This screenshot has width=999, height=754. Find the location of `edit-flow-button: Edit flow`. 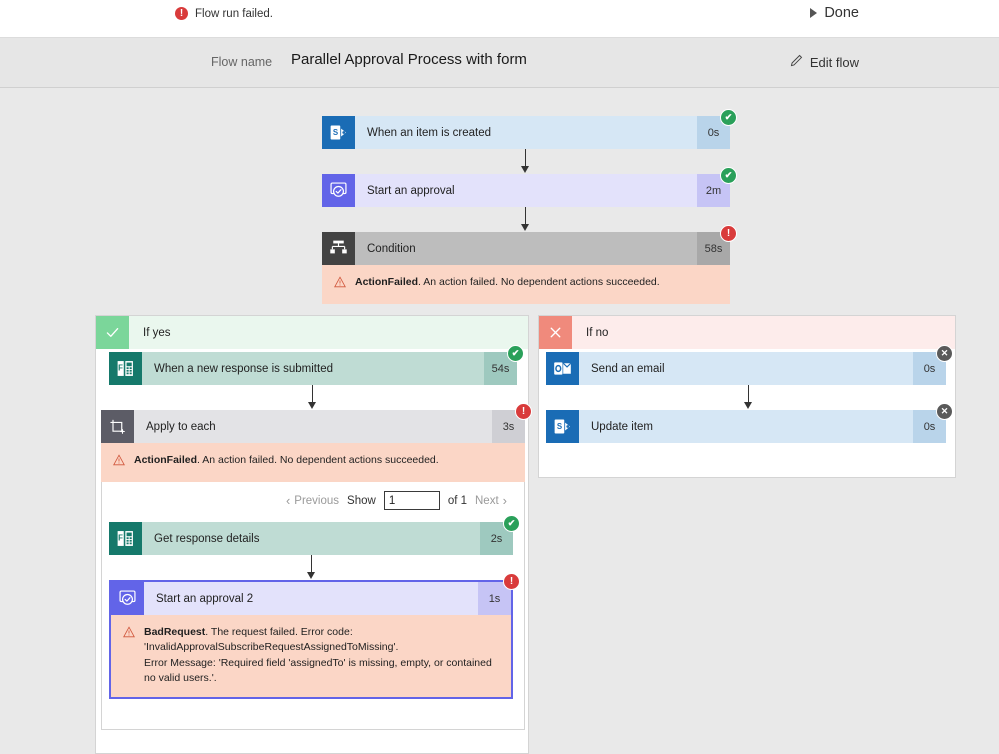

edit-flow-button: Edit flow is located at coordinates (824, 62).